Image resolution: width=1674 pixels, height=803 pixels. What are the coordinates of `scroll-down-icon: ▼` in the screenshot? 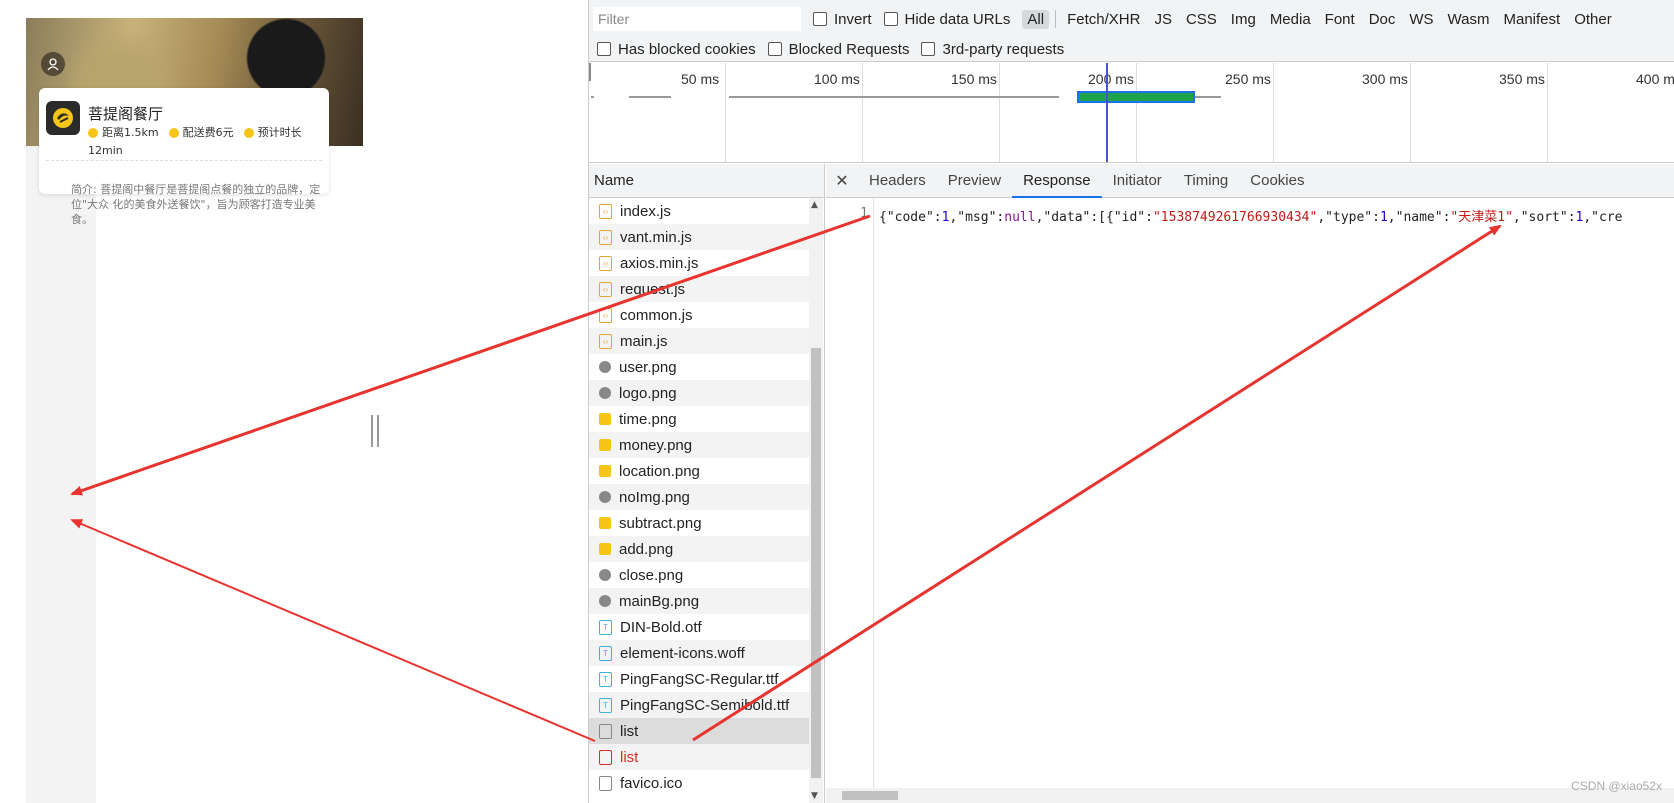 It's located at (814, 796).